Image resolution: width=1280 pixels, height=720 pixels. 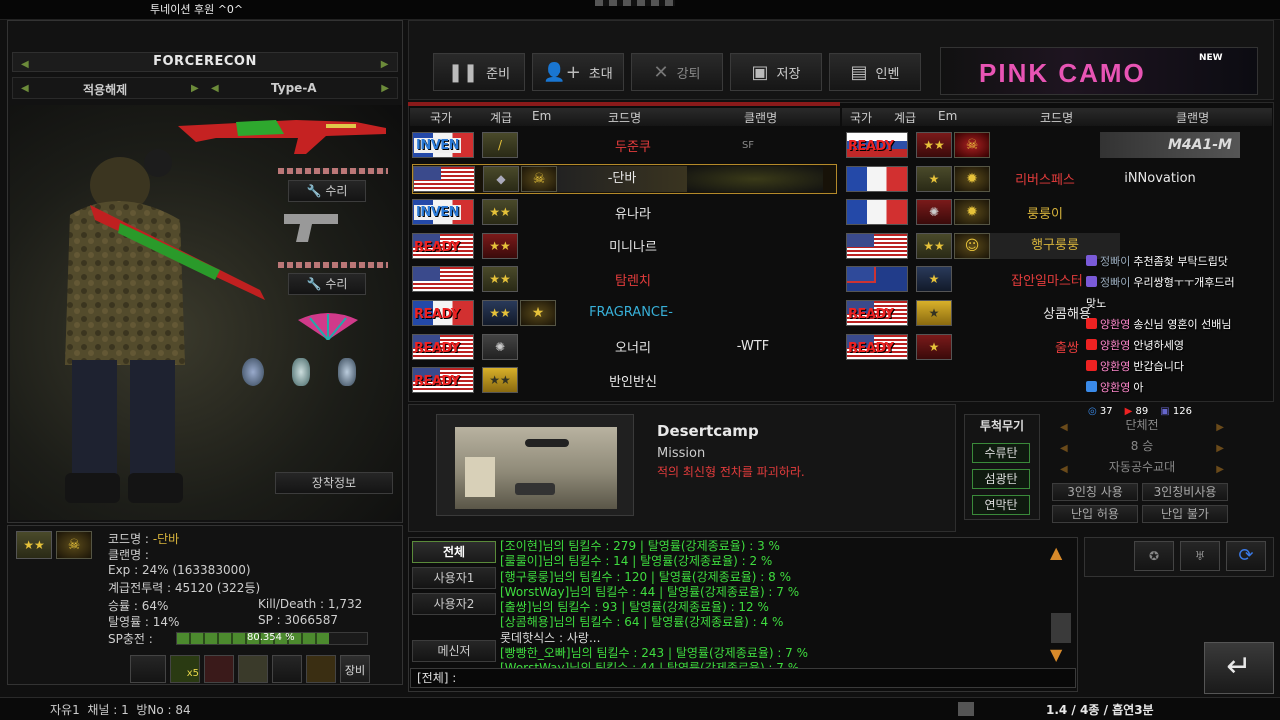 What do you see at coordinates (336, 284) in the screenshot?
I see `repair-label: 수리` at bounding box center [336, 284].